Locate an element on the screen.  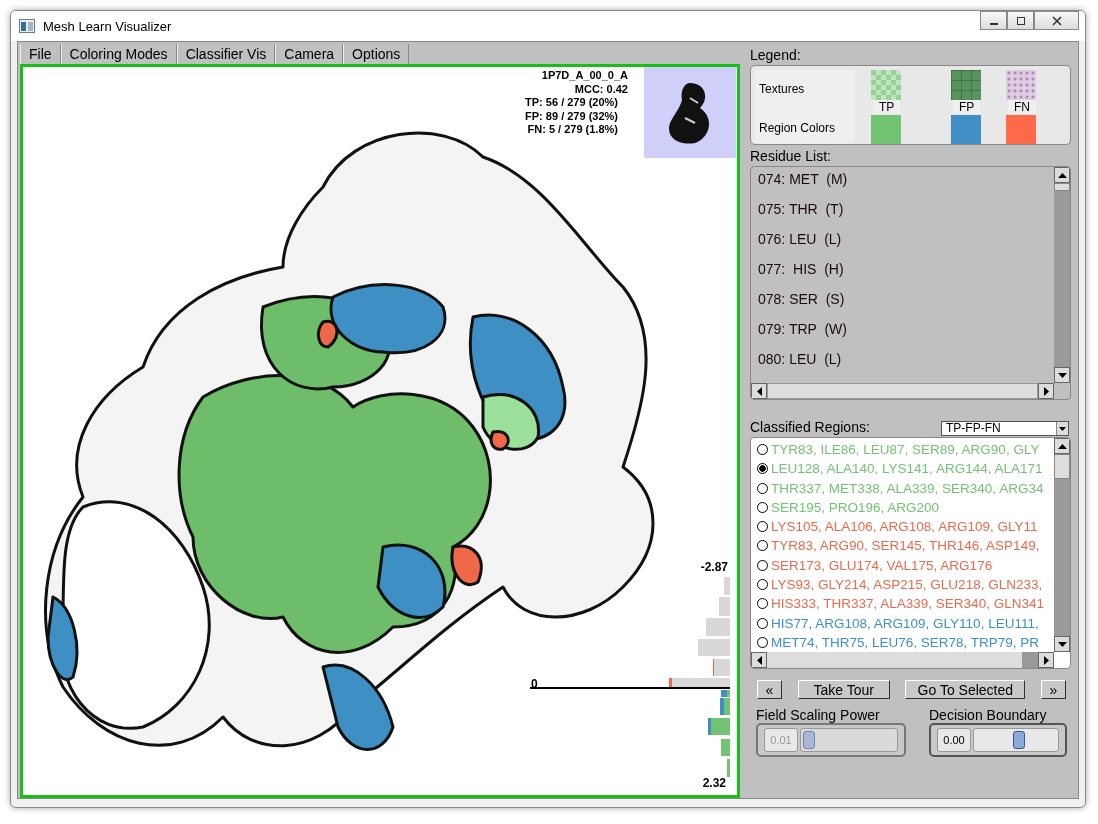
nav-button: Take Tour is located at coordinates (843, 689).